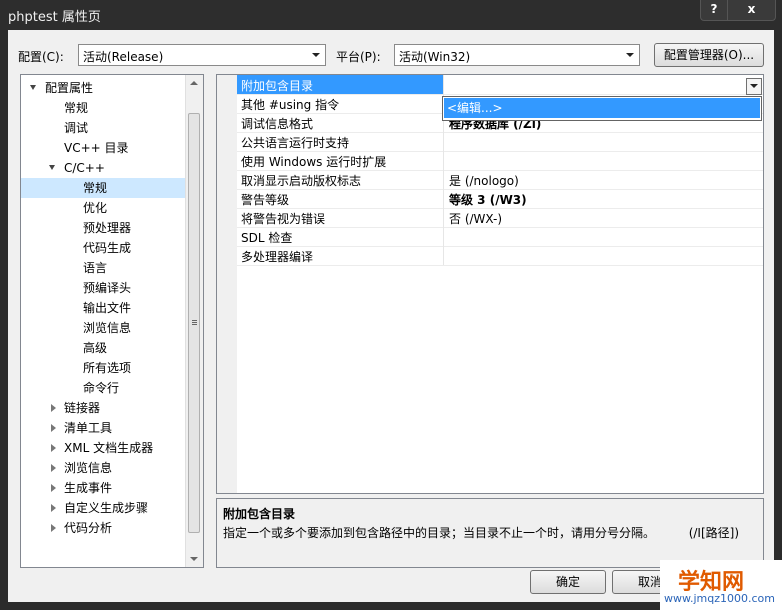 The width and height of the screenshot is (782, 610). Describe the element at coordinates (104, 188) in the screenshot. I see `tree-item-selected: 常规` at that location.